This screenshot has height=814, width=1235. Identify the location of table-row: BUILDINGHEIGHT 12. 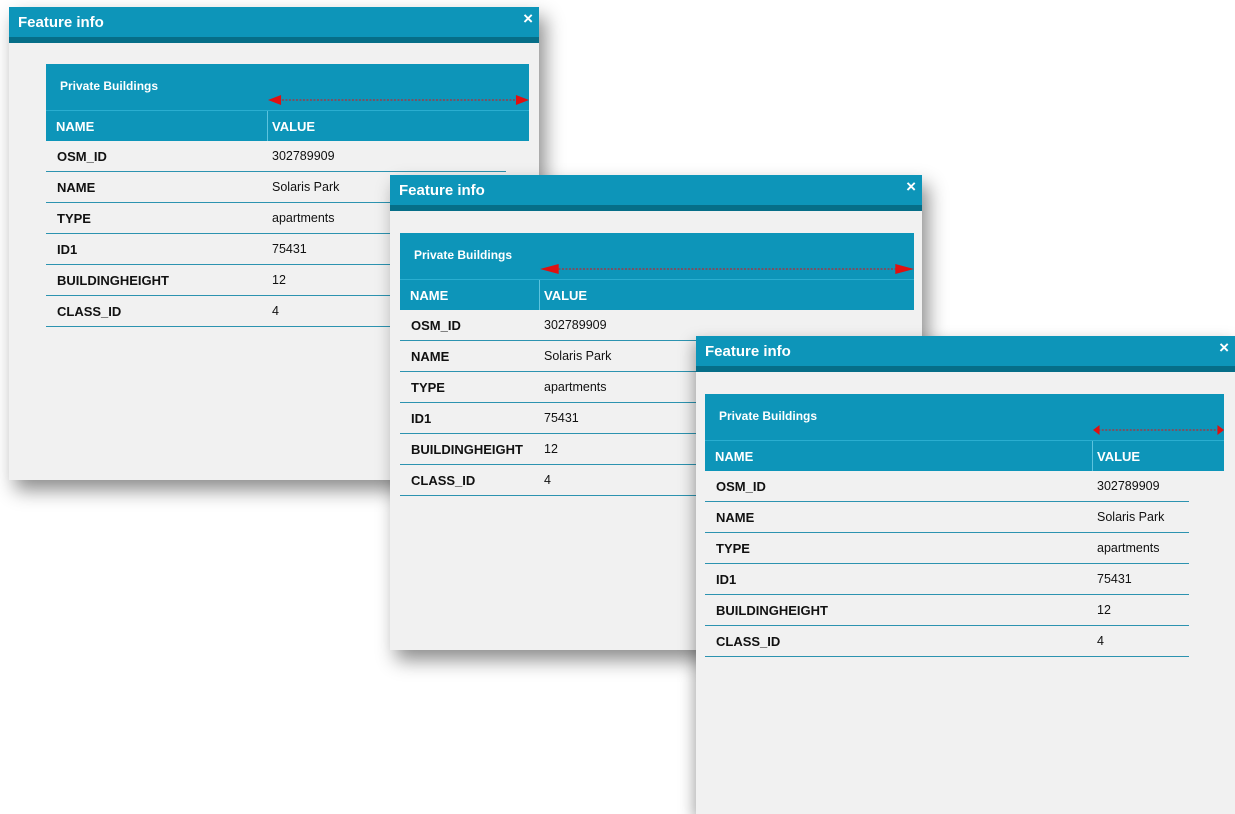
(947, 610).